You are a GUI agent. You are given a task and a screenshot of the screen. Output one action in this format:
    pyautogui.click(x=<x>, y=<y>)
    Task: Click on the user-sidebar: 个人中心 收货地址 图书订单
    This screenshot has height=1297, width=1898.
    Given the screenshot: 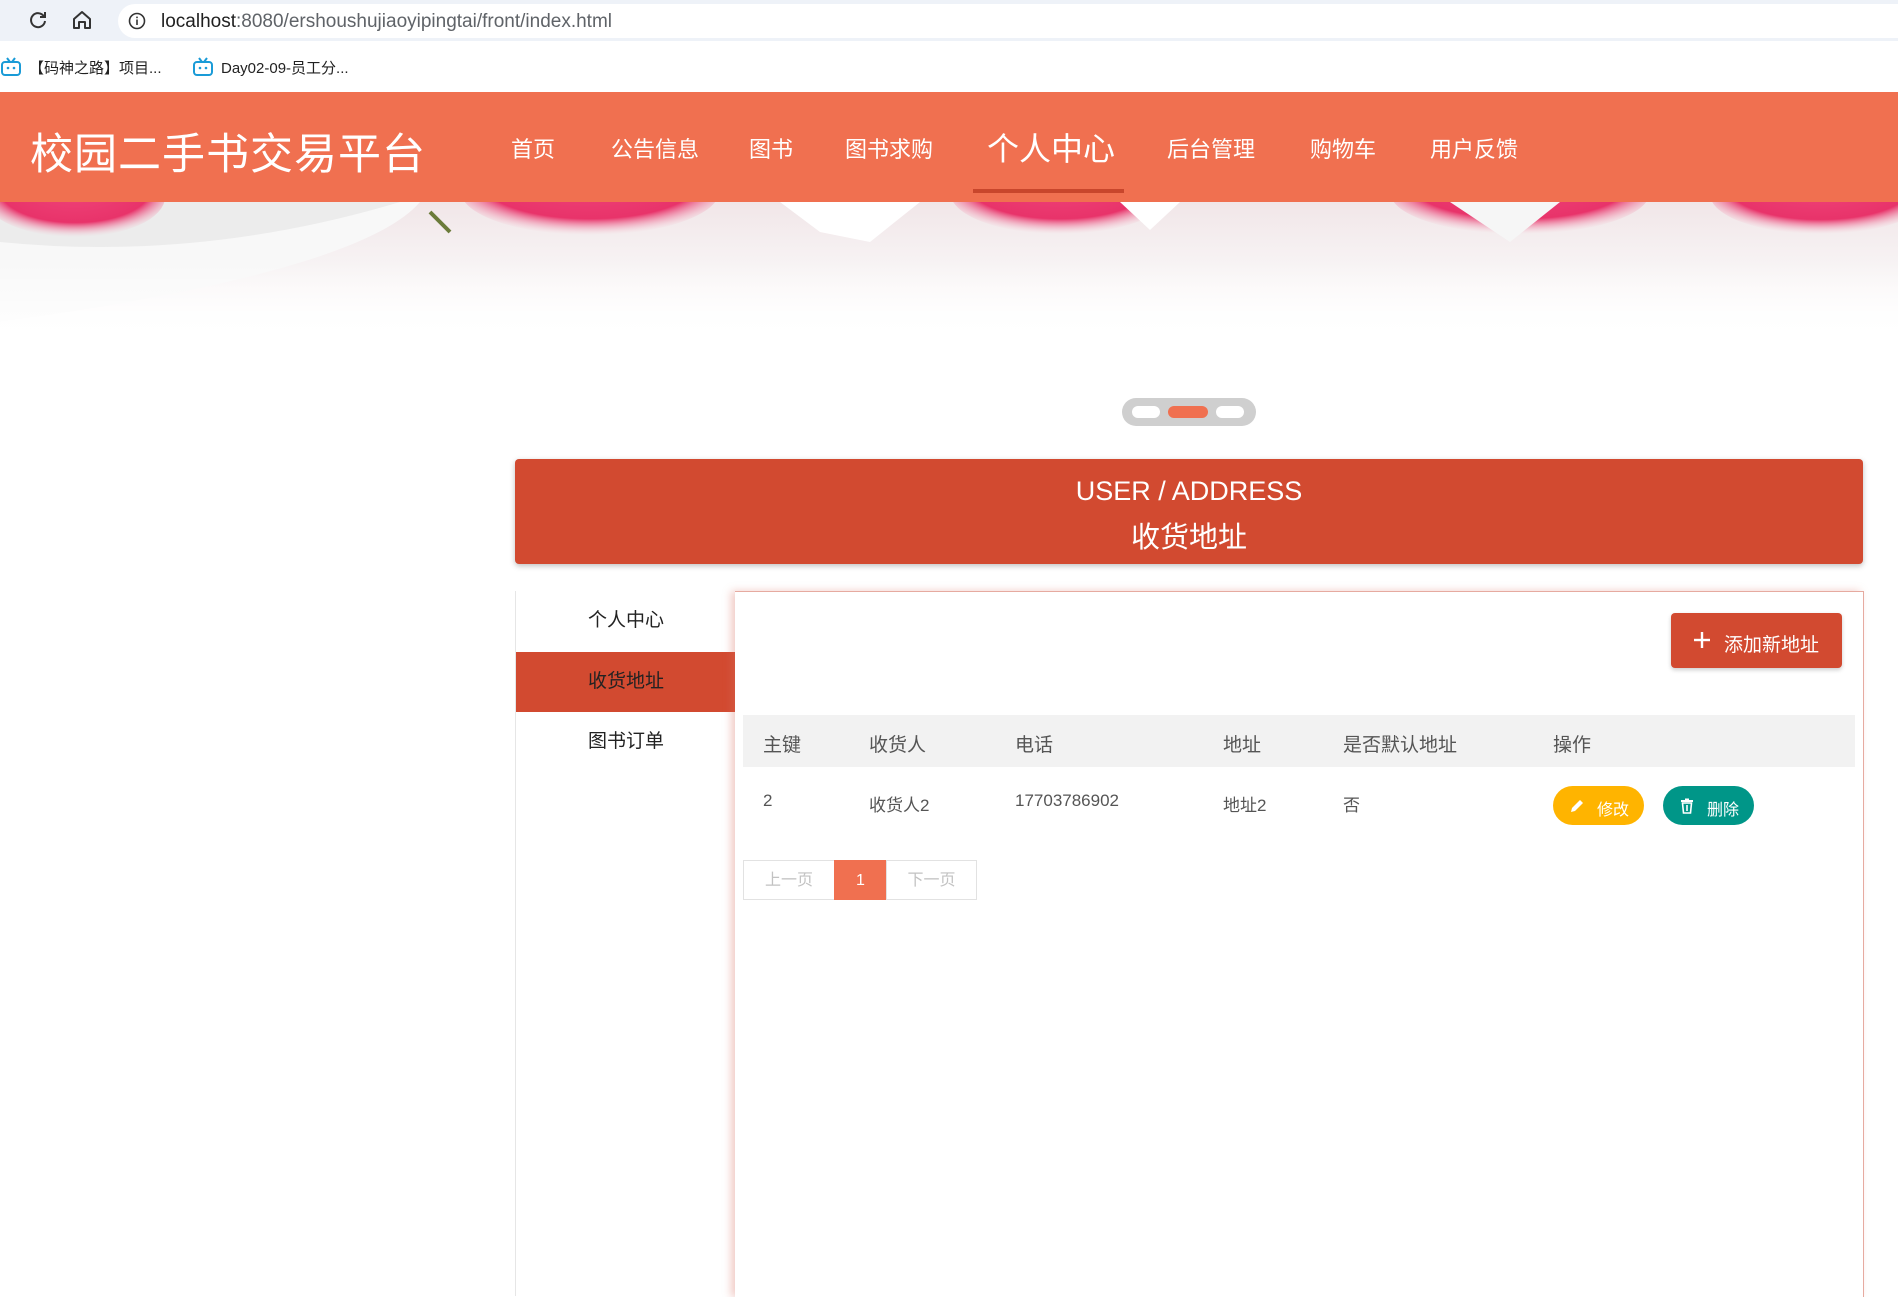 What is the action you would take?
    pyautogui.click(x=625, y=943)
    